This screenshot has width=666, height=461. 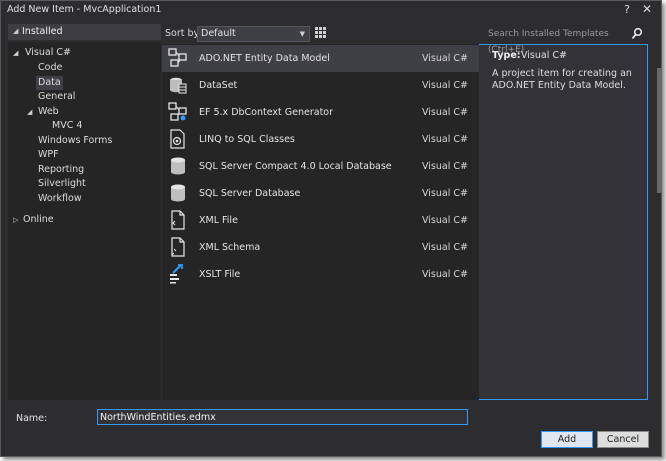 I want to click on search-icon, so click(x=638, y=34).